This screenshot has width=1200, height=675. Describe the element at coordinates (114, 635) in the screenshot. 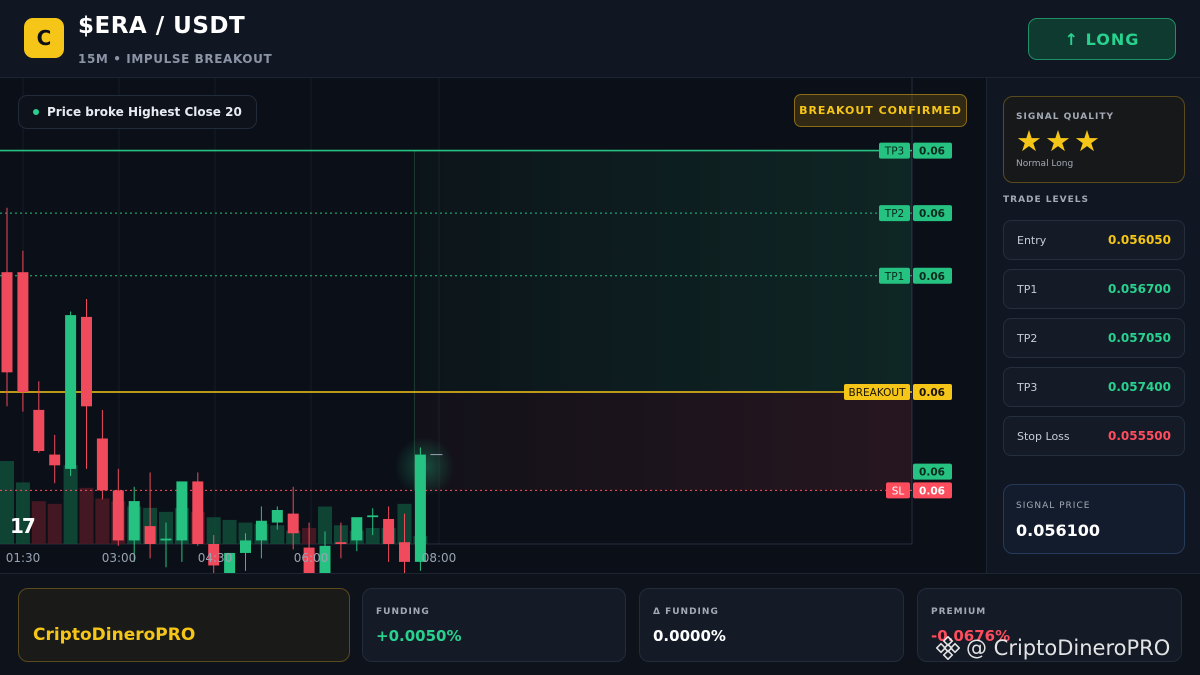

I see `brand-name: CriptoDineroPRO` at that location.